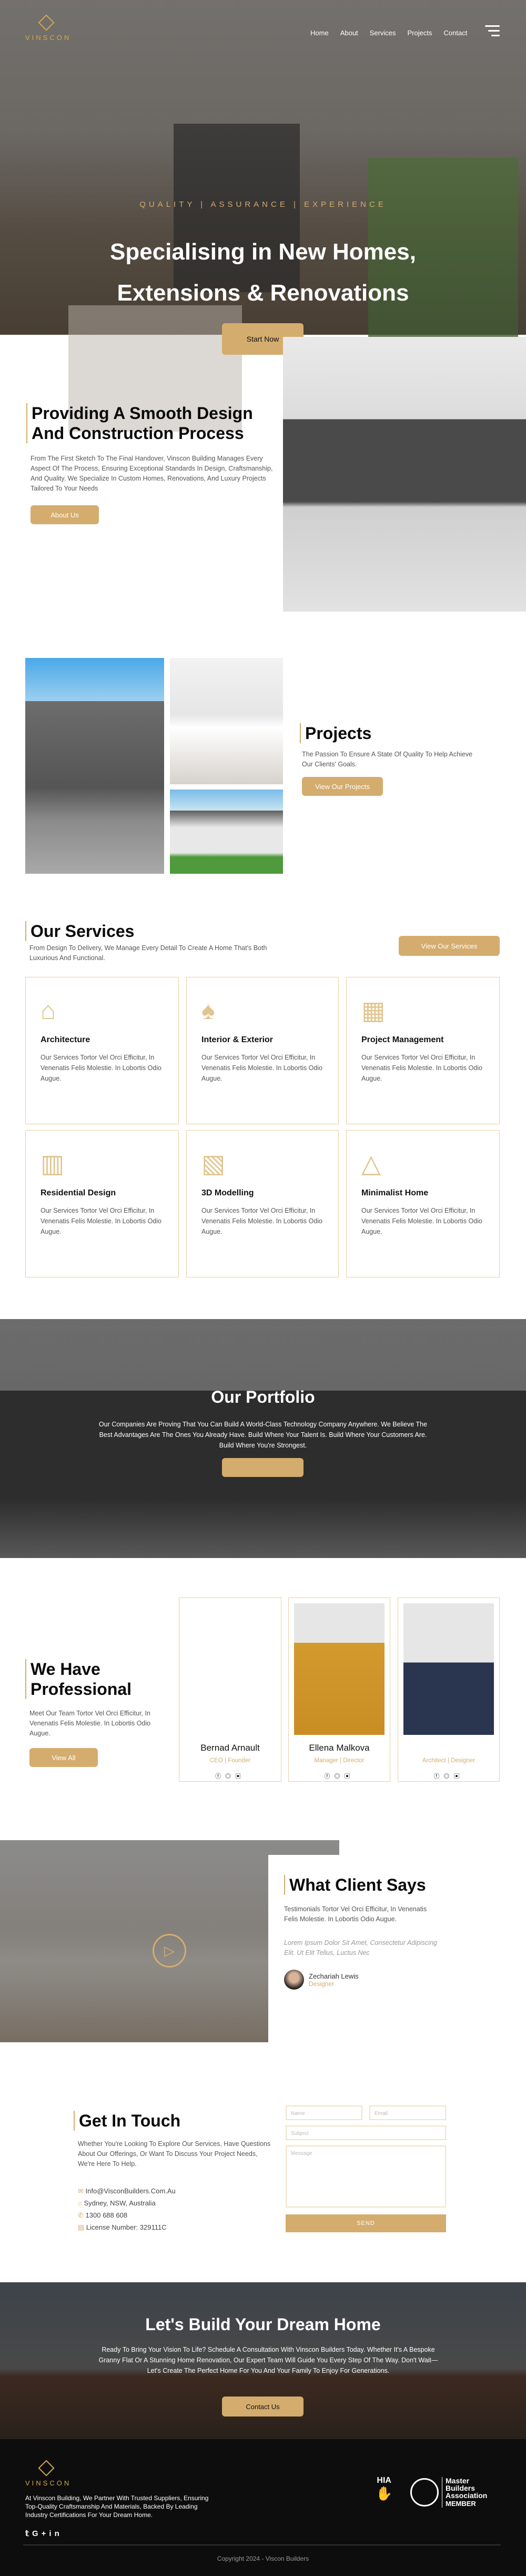  I want to click on footer-divider, so click(262, 2545).